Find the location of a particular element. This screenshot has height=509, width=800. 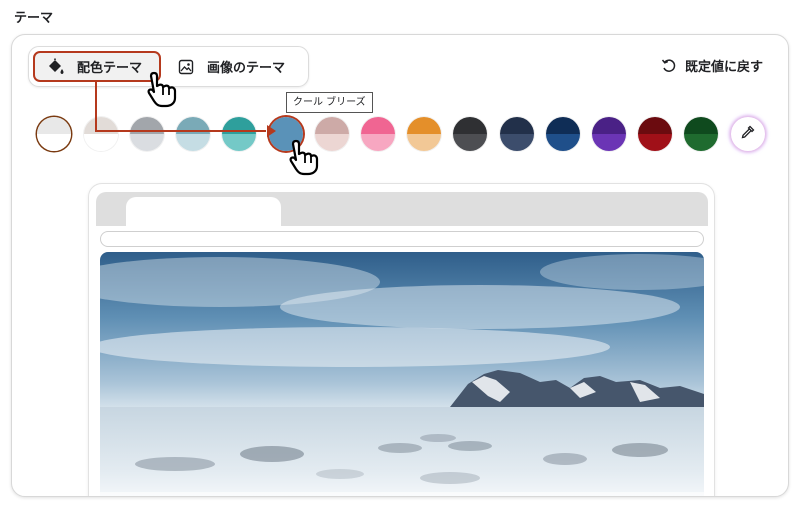

preview-tab-strip is located at coordinates (402, 209).